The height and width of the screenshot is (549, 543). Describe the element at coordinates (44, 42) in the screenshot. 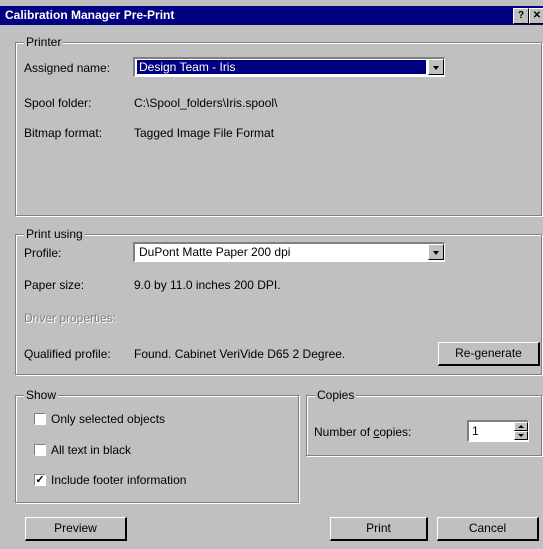

I see `printer-legend: Printer` at that location.